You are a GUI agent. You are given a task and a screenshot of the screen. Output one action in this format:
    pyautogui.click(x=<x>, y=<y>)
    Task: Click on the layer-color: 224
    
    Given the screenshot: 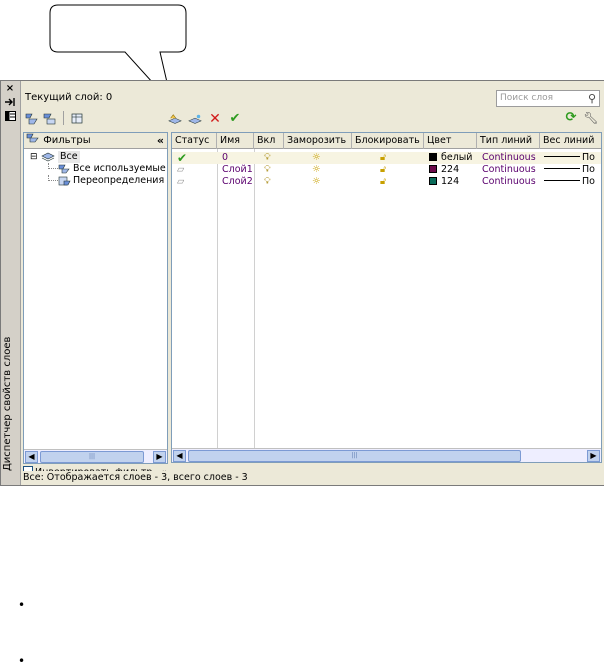 What is the action you would take?
    pyautogui.click(x=444, y=170)
    